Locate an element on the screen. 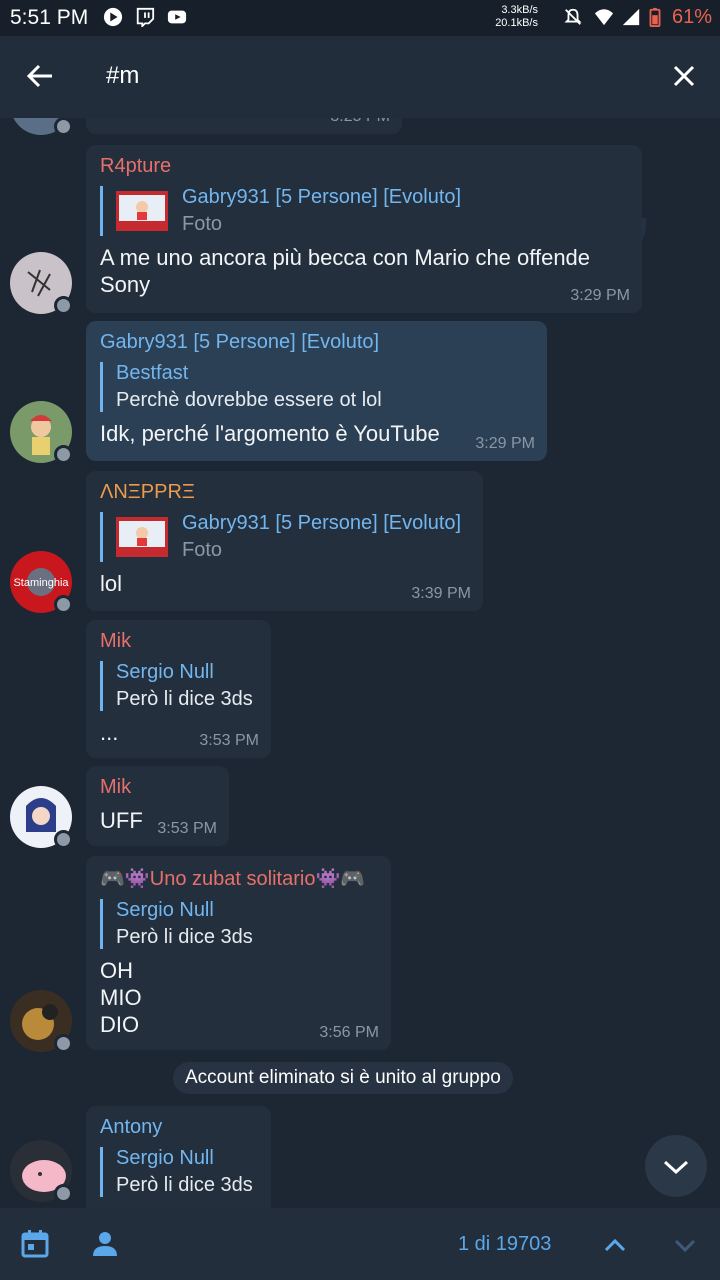 This screenshot has width=720, height=1280. message-bubble: Mik UFF 3:53 PM is located at coordinates (157, 806).